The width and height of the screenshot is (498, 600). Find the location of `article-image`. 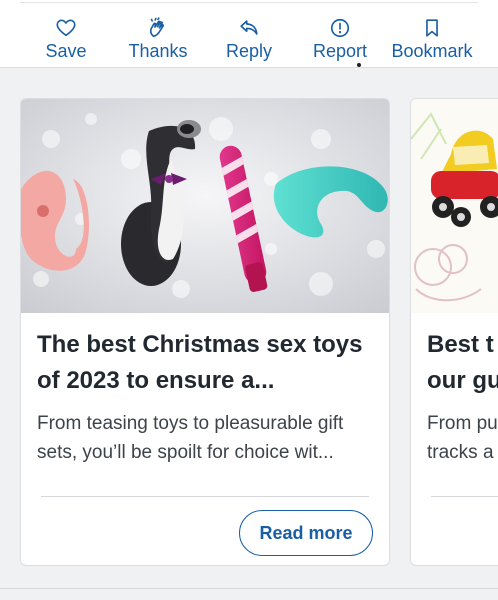

article-image is located at coordinates (454, 206).